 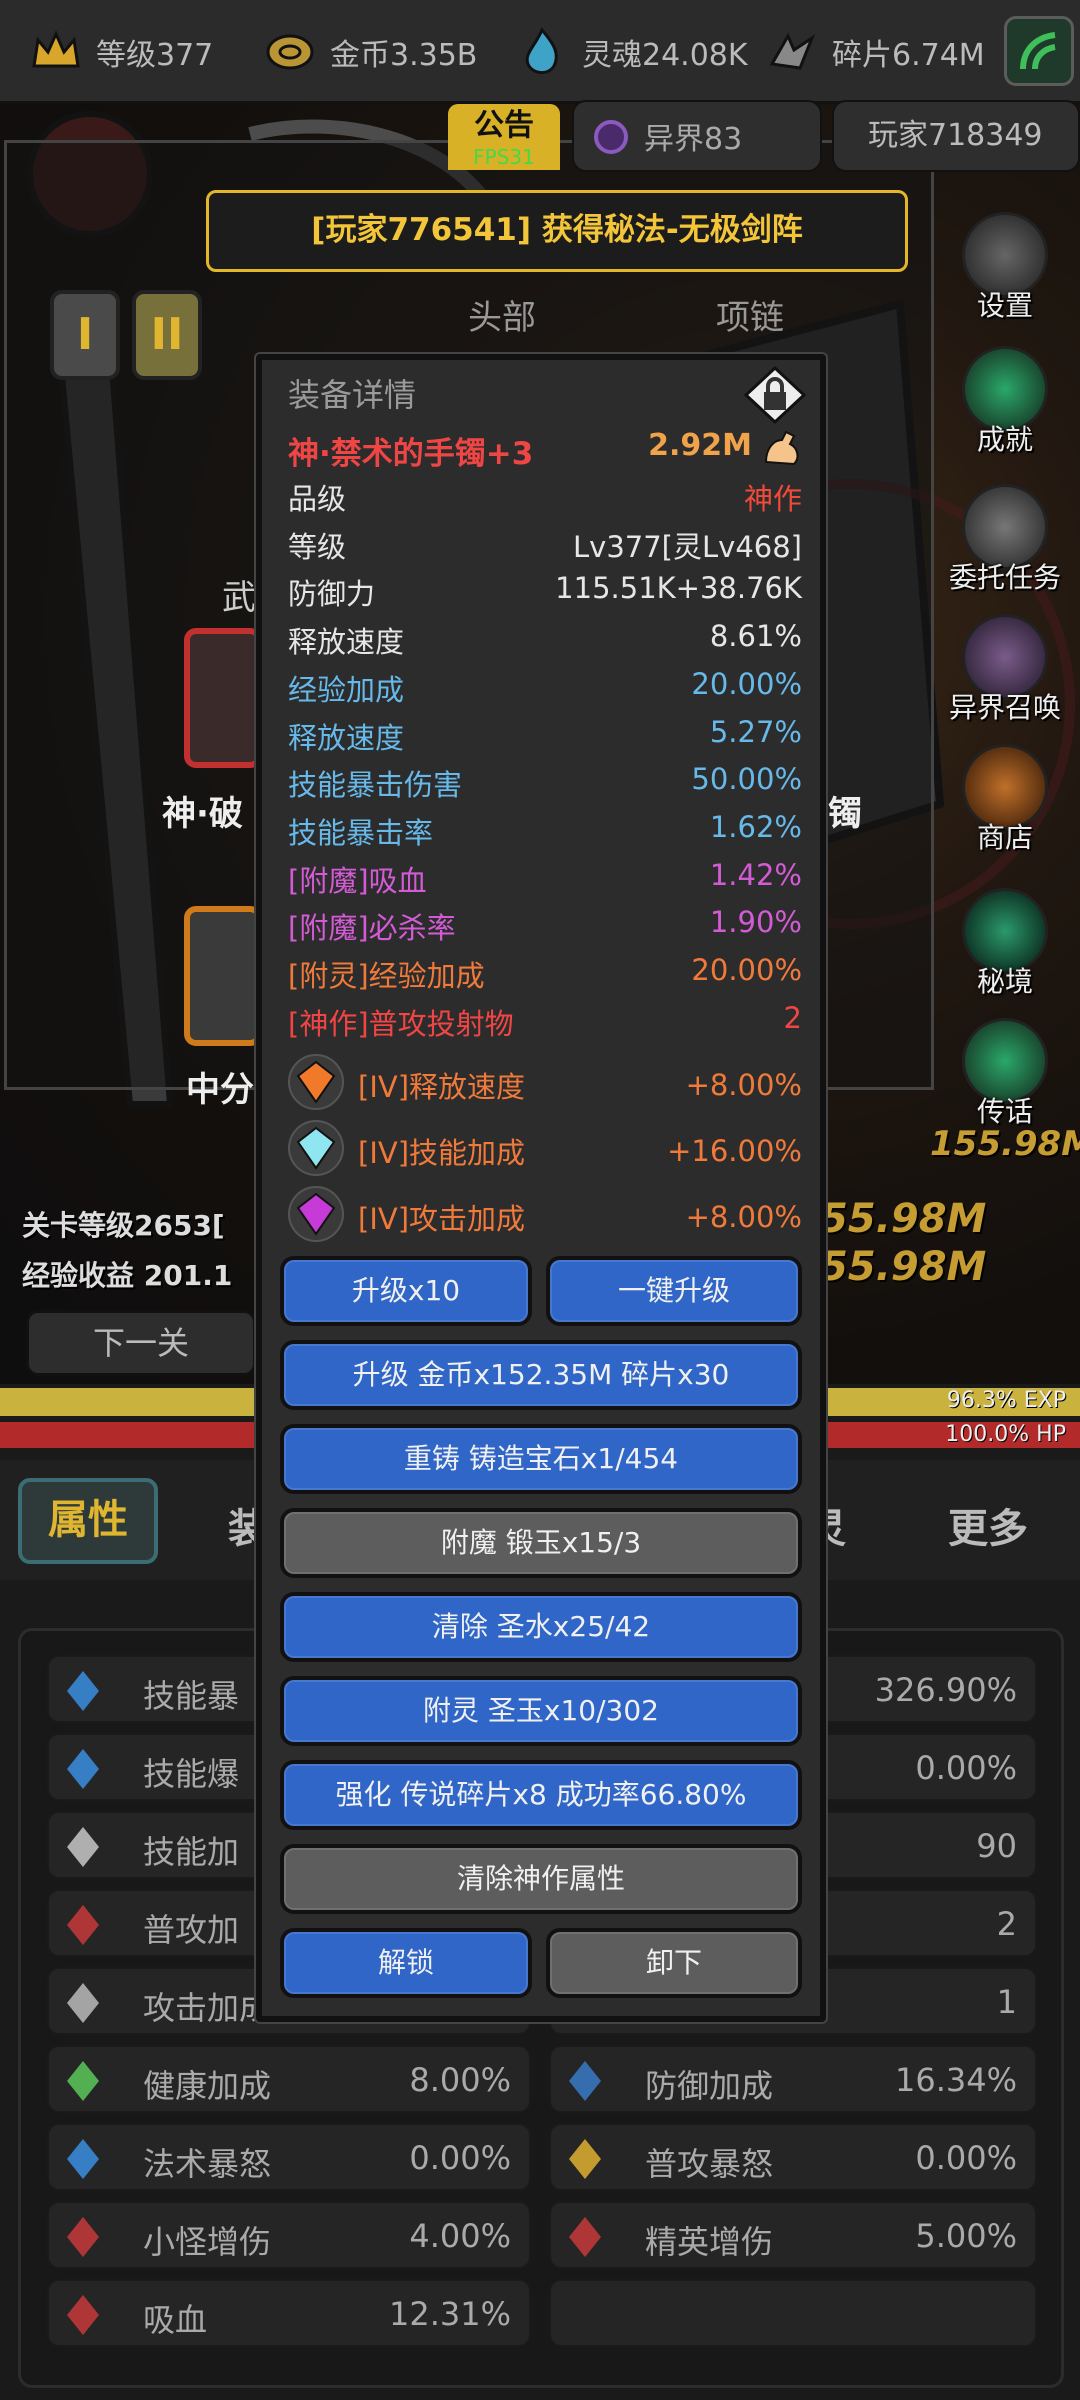 I want to click on side-menu-achievements: 成就, so click(x=1005, y=402).